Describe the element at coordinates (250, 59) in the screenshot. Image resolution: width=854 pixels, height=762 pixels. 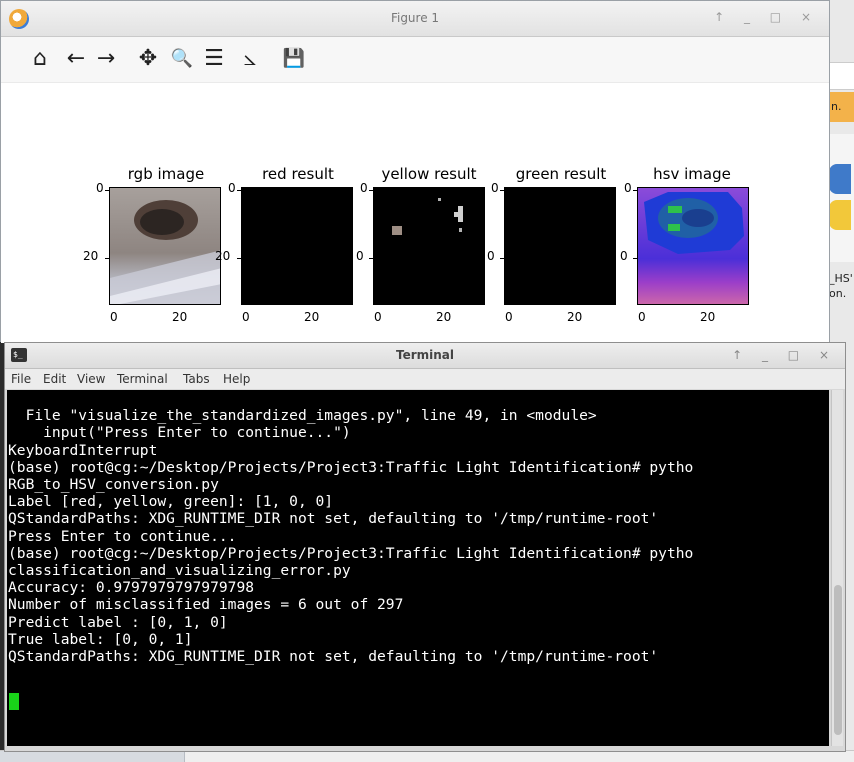
I see `edit-axes-icon: ⦣` at that location.